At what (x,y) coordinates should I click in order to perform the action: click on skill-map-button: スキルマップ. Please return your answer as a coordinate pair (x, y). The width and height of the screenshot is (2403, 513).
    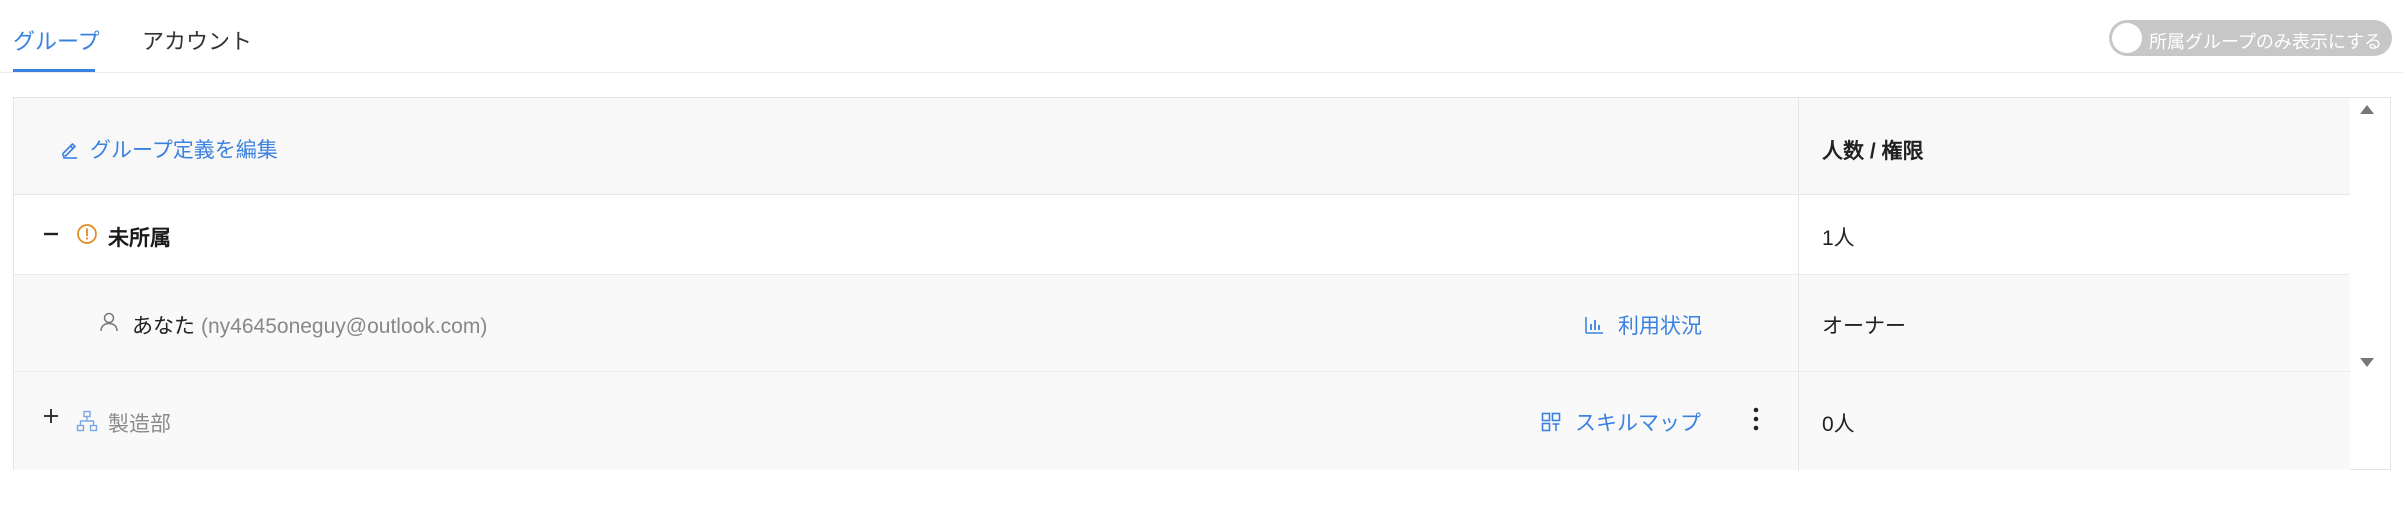
    Looking at the image, I should click on (1621, 422).